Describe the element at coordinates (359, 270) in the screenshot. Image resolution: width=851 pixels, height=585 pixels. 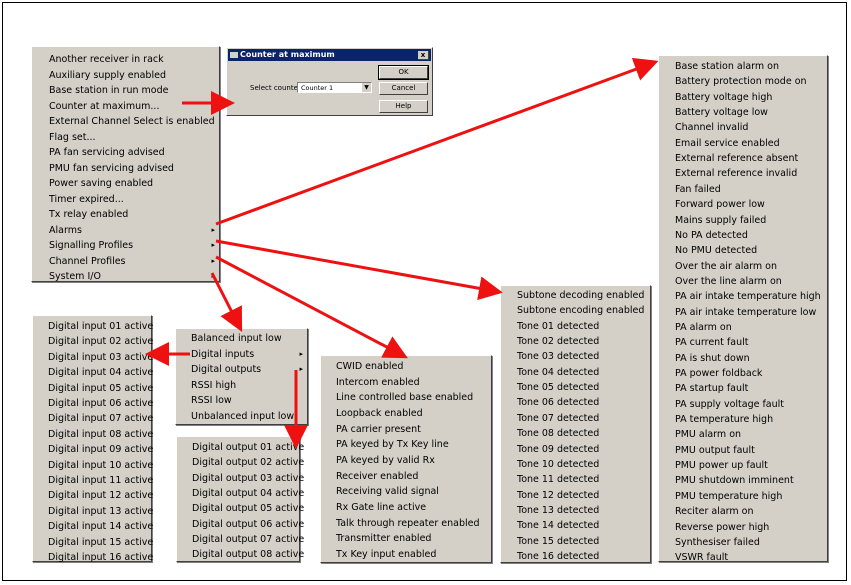
I see `arrow-to-signalling` at that location.